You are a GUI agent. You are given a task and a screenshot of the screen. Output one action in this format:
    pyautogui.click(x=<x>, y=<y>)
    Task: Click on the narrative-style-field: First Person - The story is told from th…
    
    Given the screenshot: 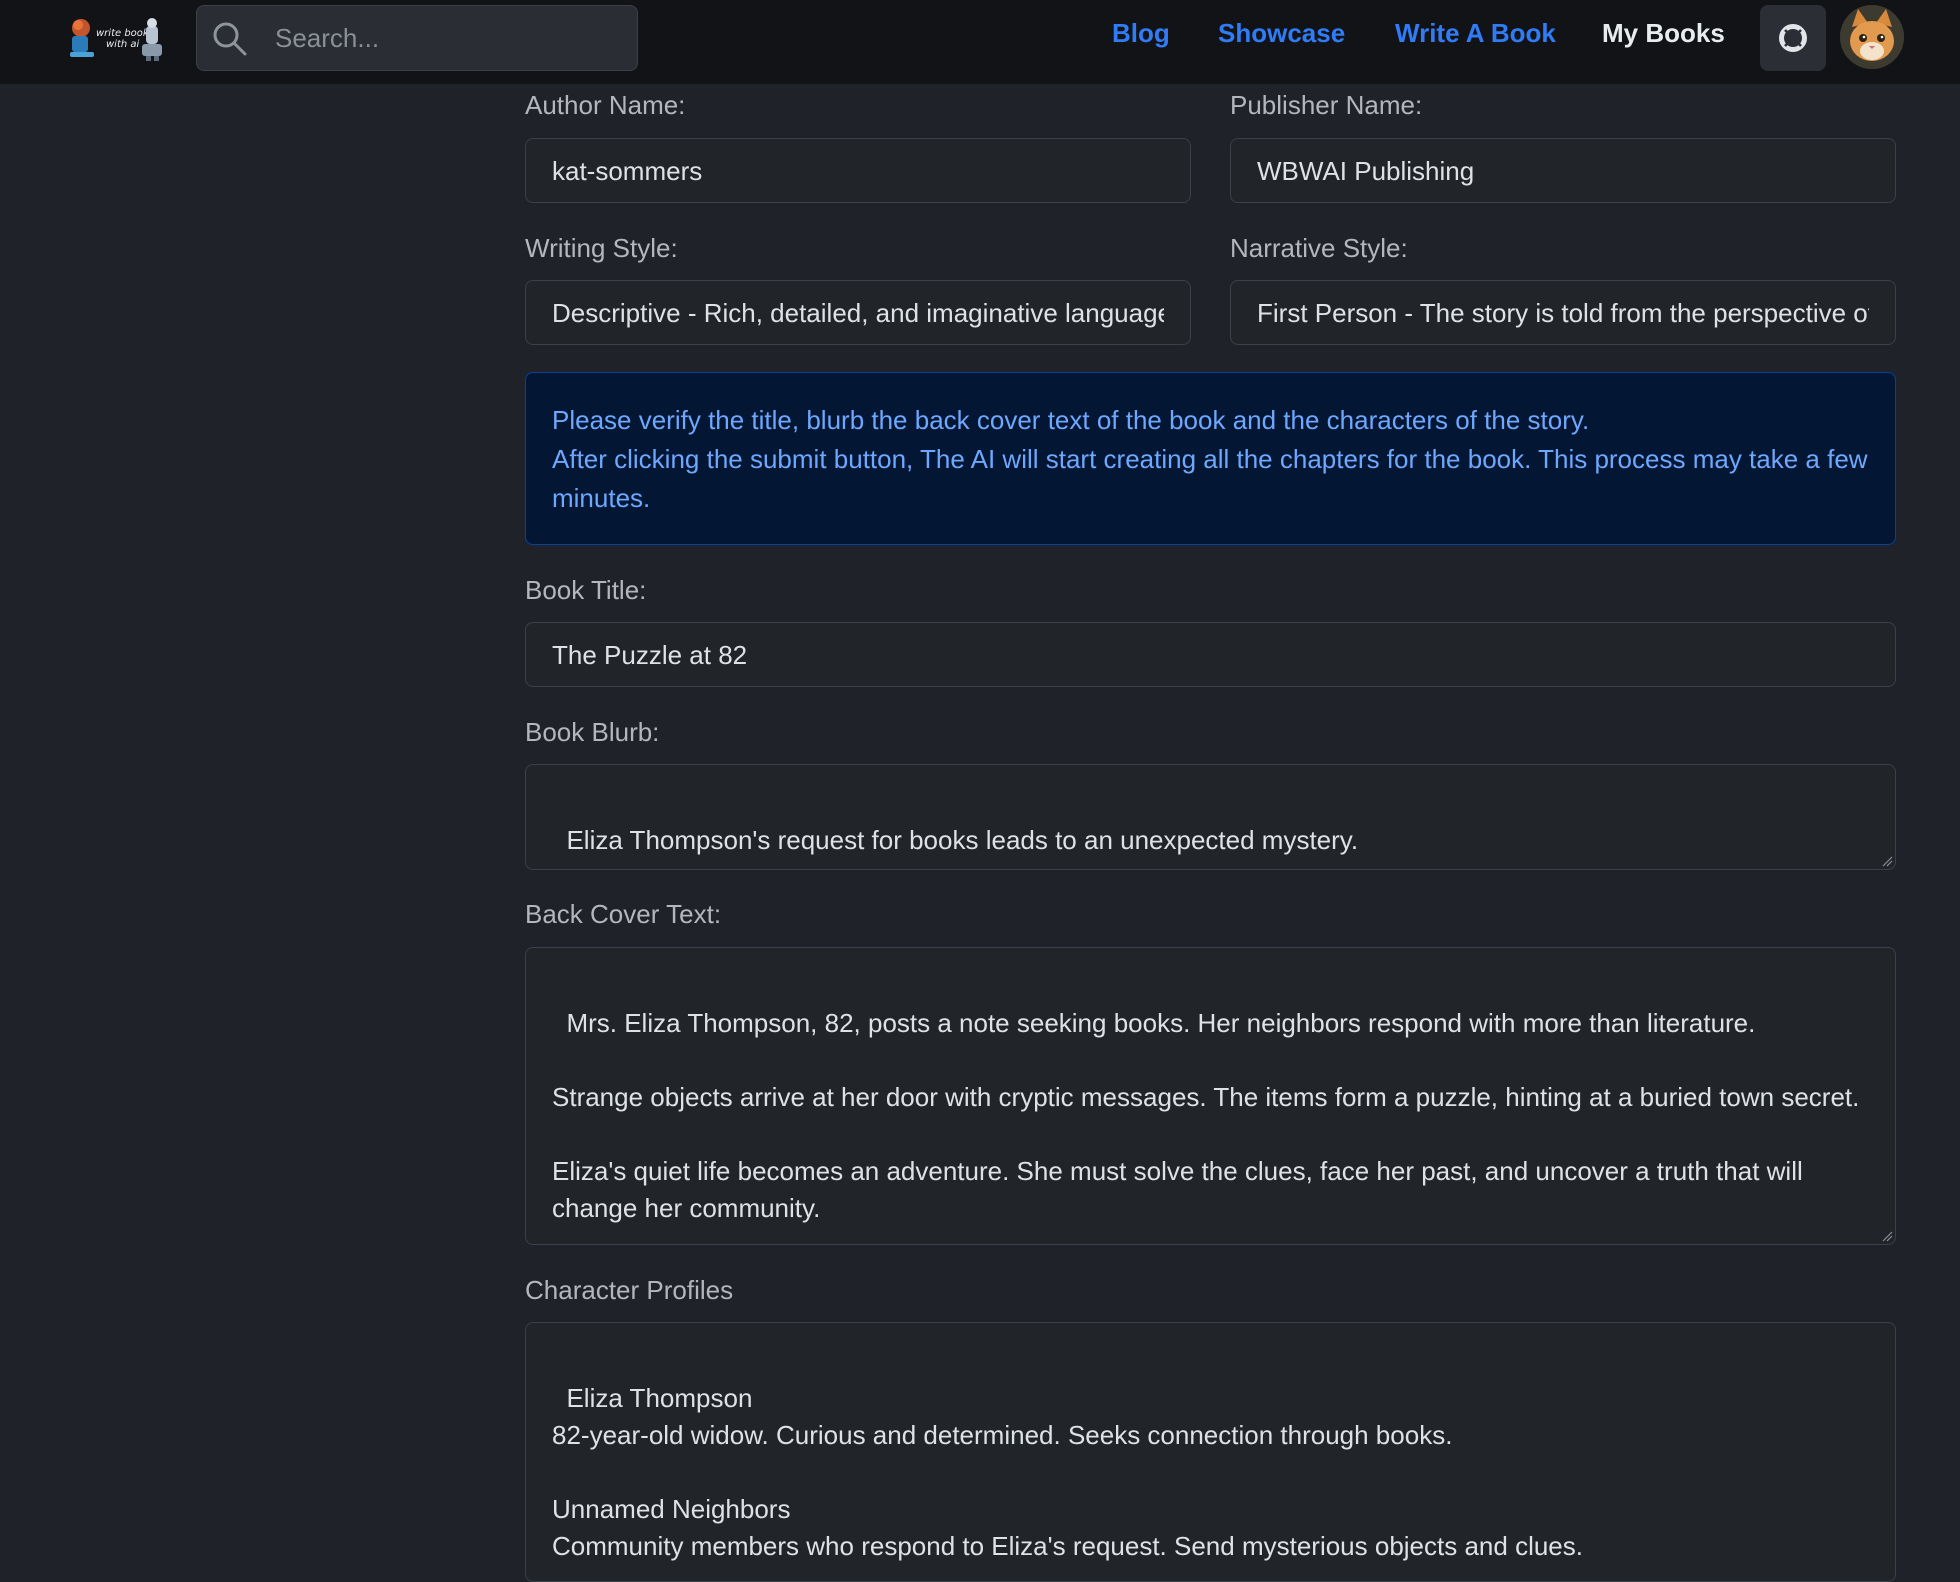 What is the action you would take?
    pyautogui.click(x=1563, y=312)
    